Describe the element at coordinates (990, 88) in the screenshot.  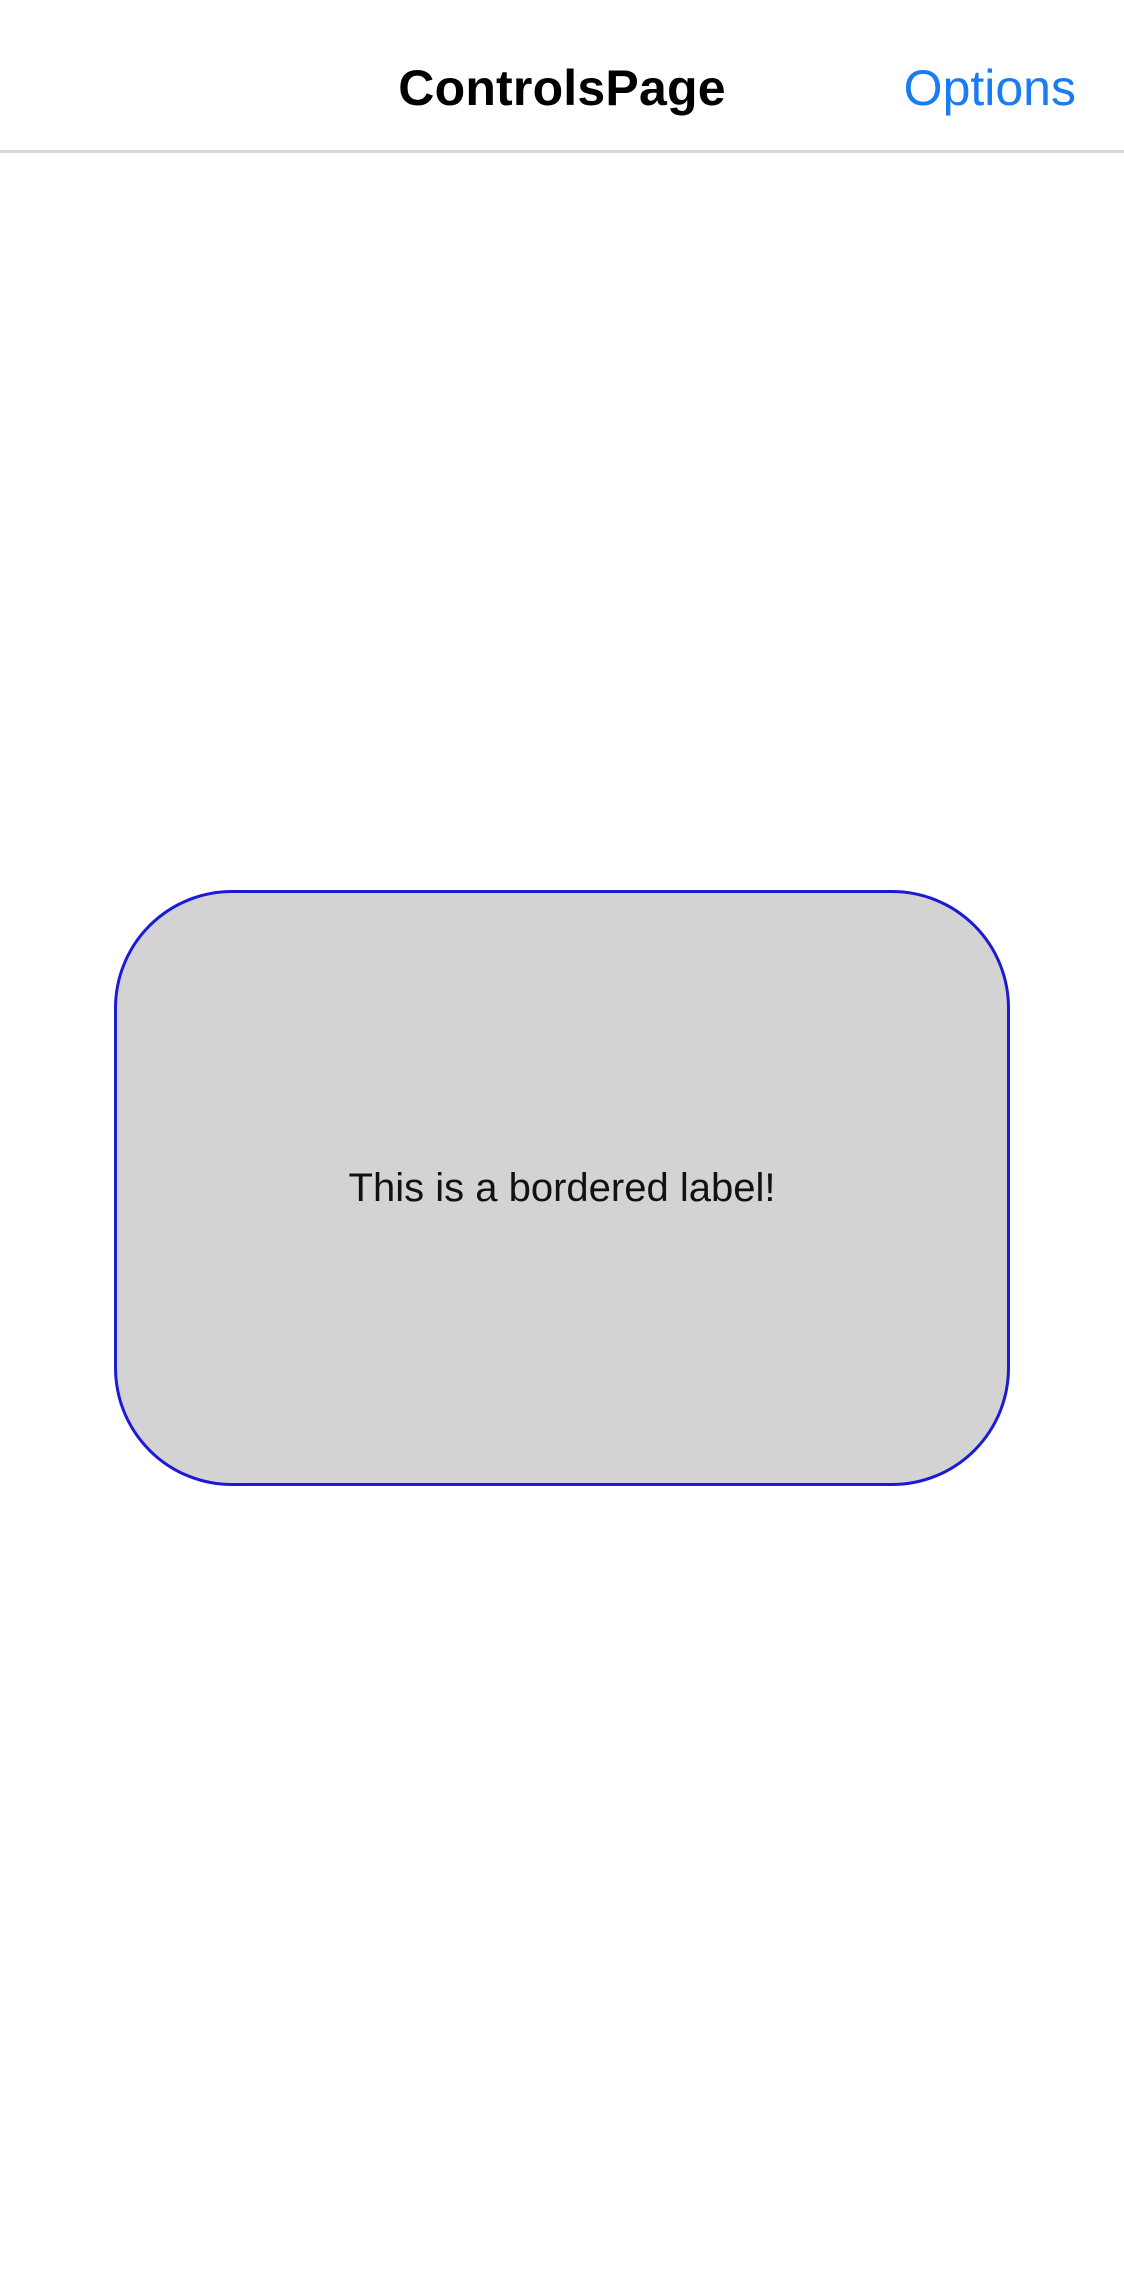
I see `options-button: Options` at that location.